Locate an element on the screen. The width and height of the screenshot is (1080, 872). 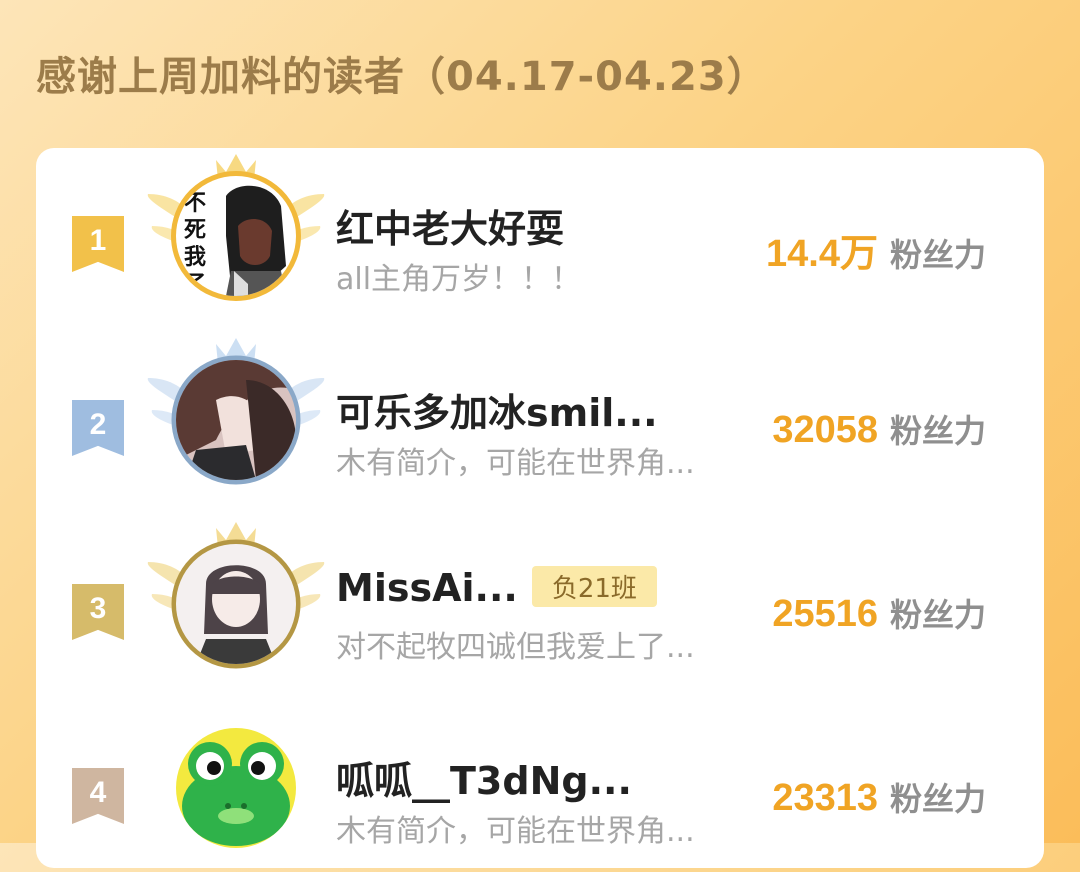
fan-power: 32058 粉丝力 is located at coordinates (879, 429).